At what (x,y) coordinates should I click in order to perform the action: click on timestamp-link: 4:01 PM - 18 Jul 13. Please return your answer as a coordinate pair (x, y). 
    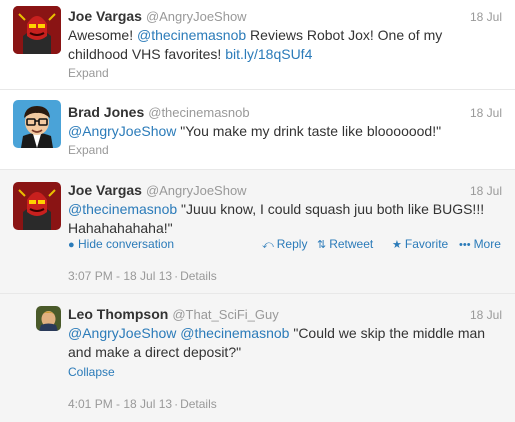
    Looking at the image, I should click on (120, 404).